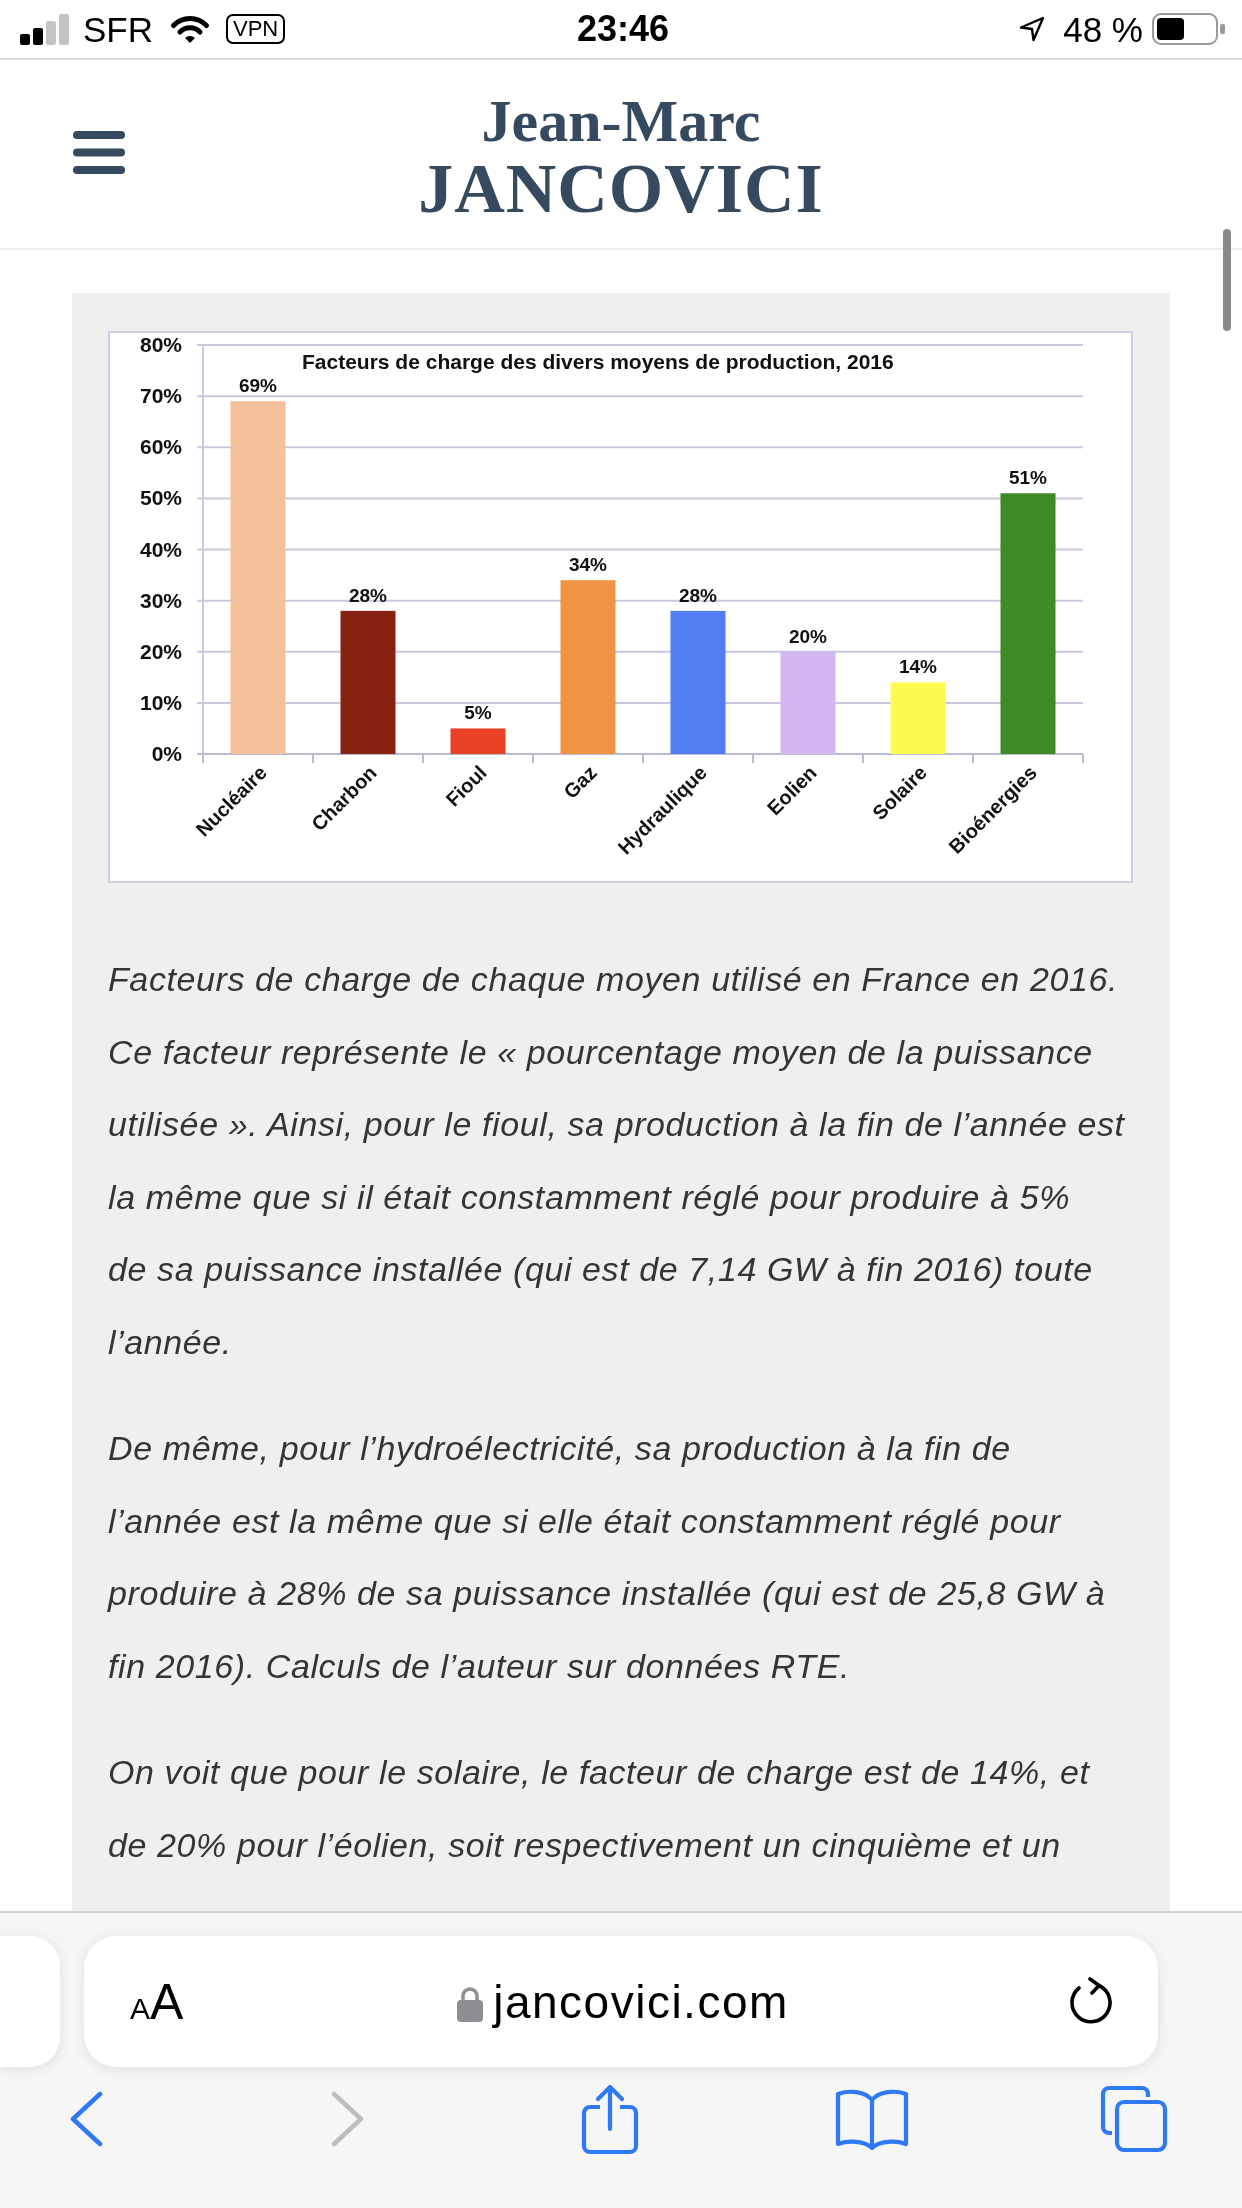 This screenshot has height=2208, width=1242. What do you see at coordinates (478, 713) in the screenshot?
I see `value-label: 5%` at bounding box center [478, 713].